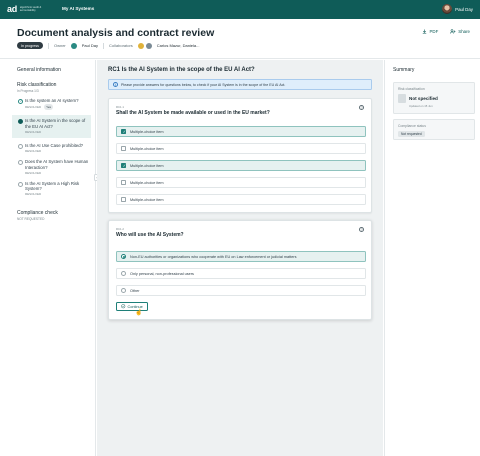  What do you see at coordinates (150, 235) in the screenshot?
I see `question-text: Who will use the AI System?` at bounding box center [150, 235].